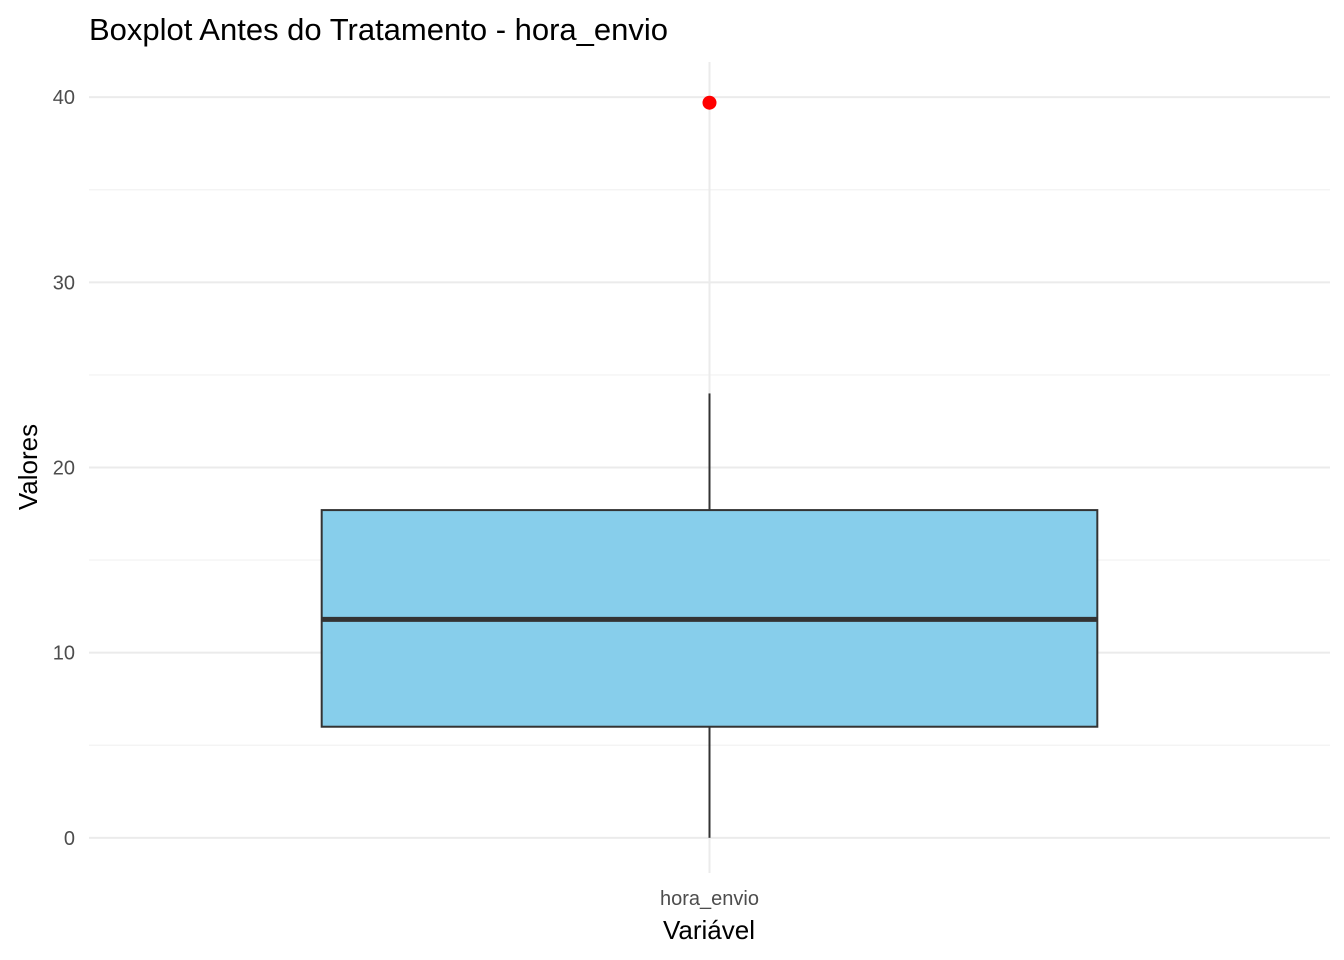 The height and width of the screenshot is (960, 1344). What do you see at coordinates (64, 98) in the screenshot?
I see `y-tick-label: 40` at bounding box center [64, 98].